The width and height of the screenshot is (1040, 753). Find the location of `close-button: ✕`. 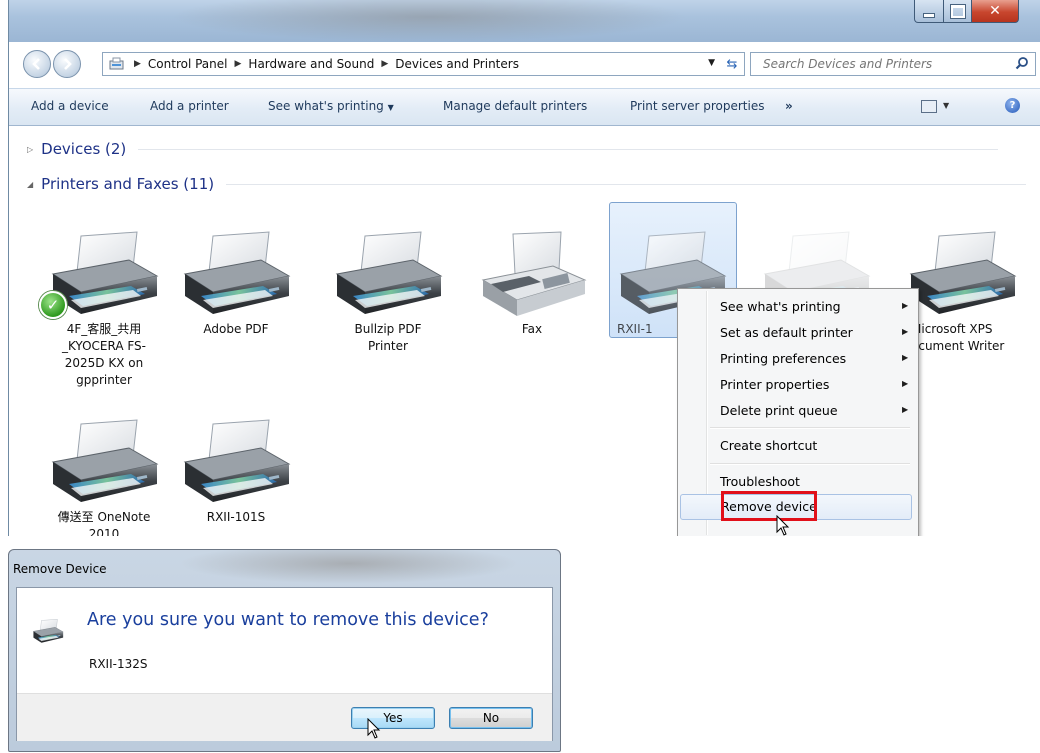

close-button: ✕ is located at coordinates (995, 11).